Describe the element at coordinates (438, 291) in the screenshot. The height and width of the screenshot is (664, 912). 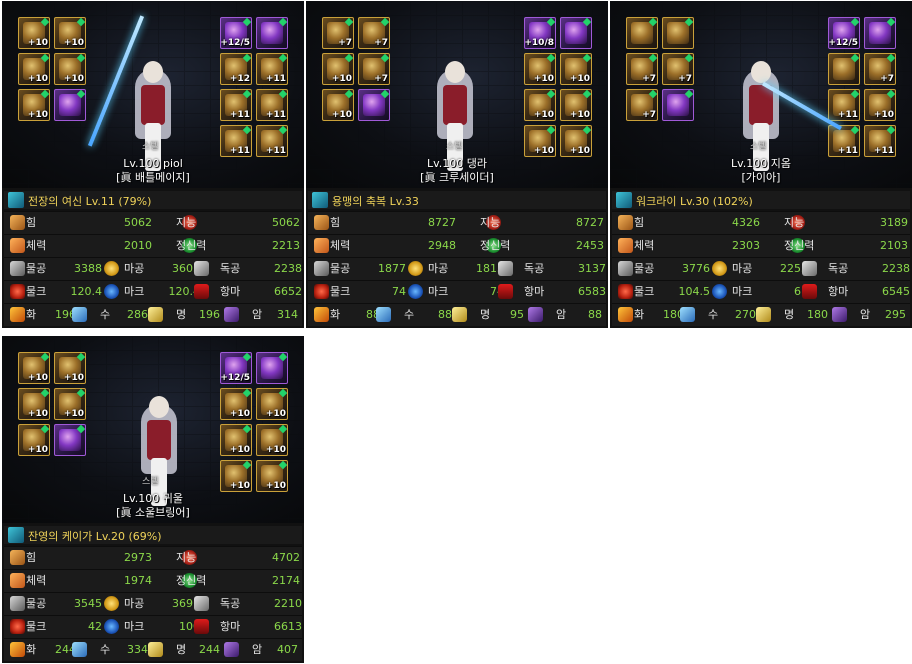
I see `stat-label: 마크` at that location.